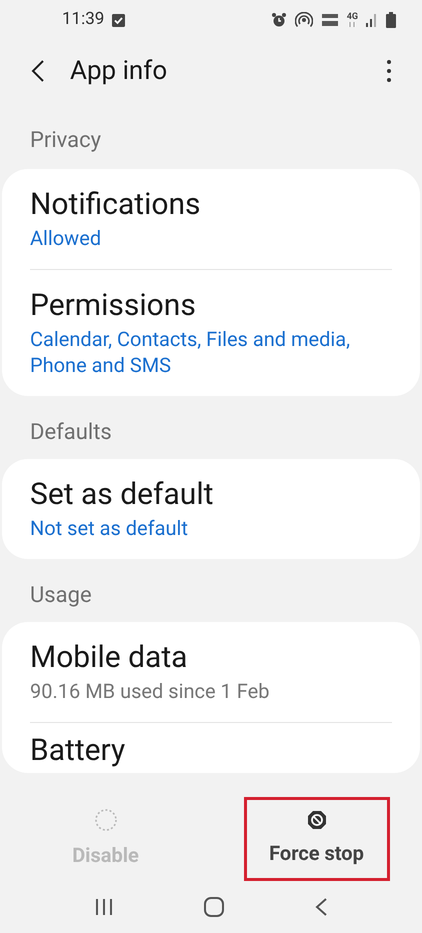 The width and height of the screenshot is (422, 933). I want to click on item-subtitle: Allowed, so click(66, 238).